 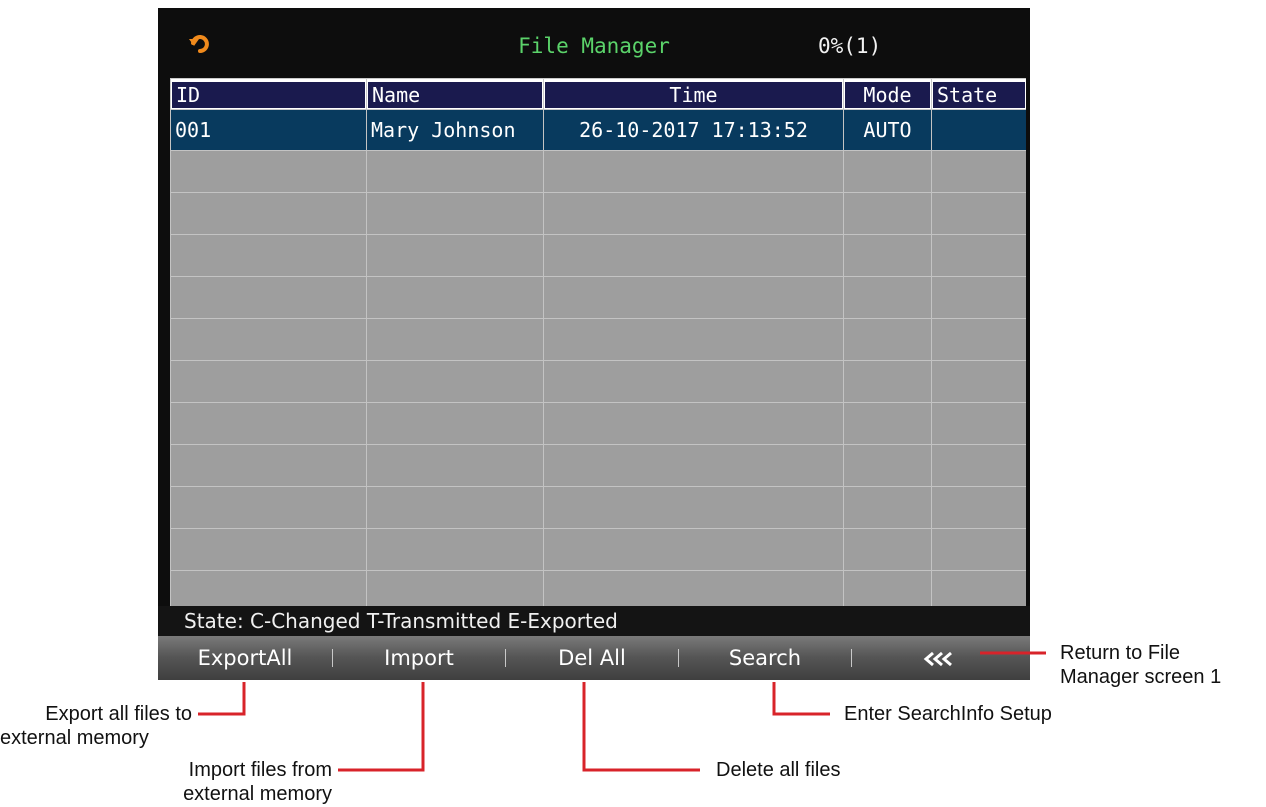 What do you see at coordinates (1141, 665) in the screenshot?
I see `callout-return: Return to File Manager screen 1` at bounding box center [1141, 665].